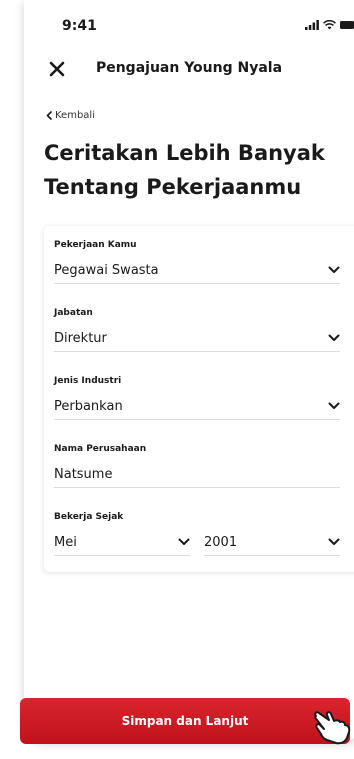 The width and height of the screenshot is (354, 759). I want to click on field-jabatan: Jabatan Direktur, so click(197, 330).